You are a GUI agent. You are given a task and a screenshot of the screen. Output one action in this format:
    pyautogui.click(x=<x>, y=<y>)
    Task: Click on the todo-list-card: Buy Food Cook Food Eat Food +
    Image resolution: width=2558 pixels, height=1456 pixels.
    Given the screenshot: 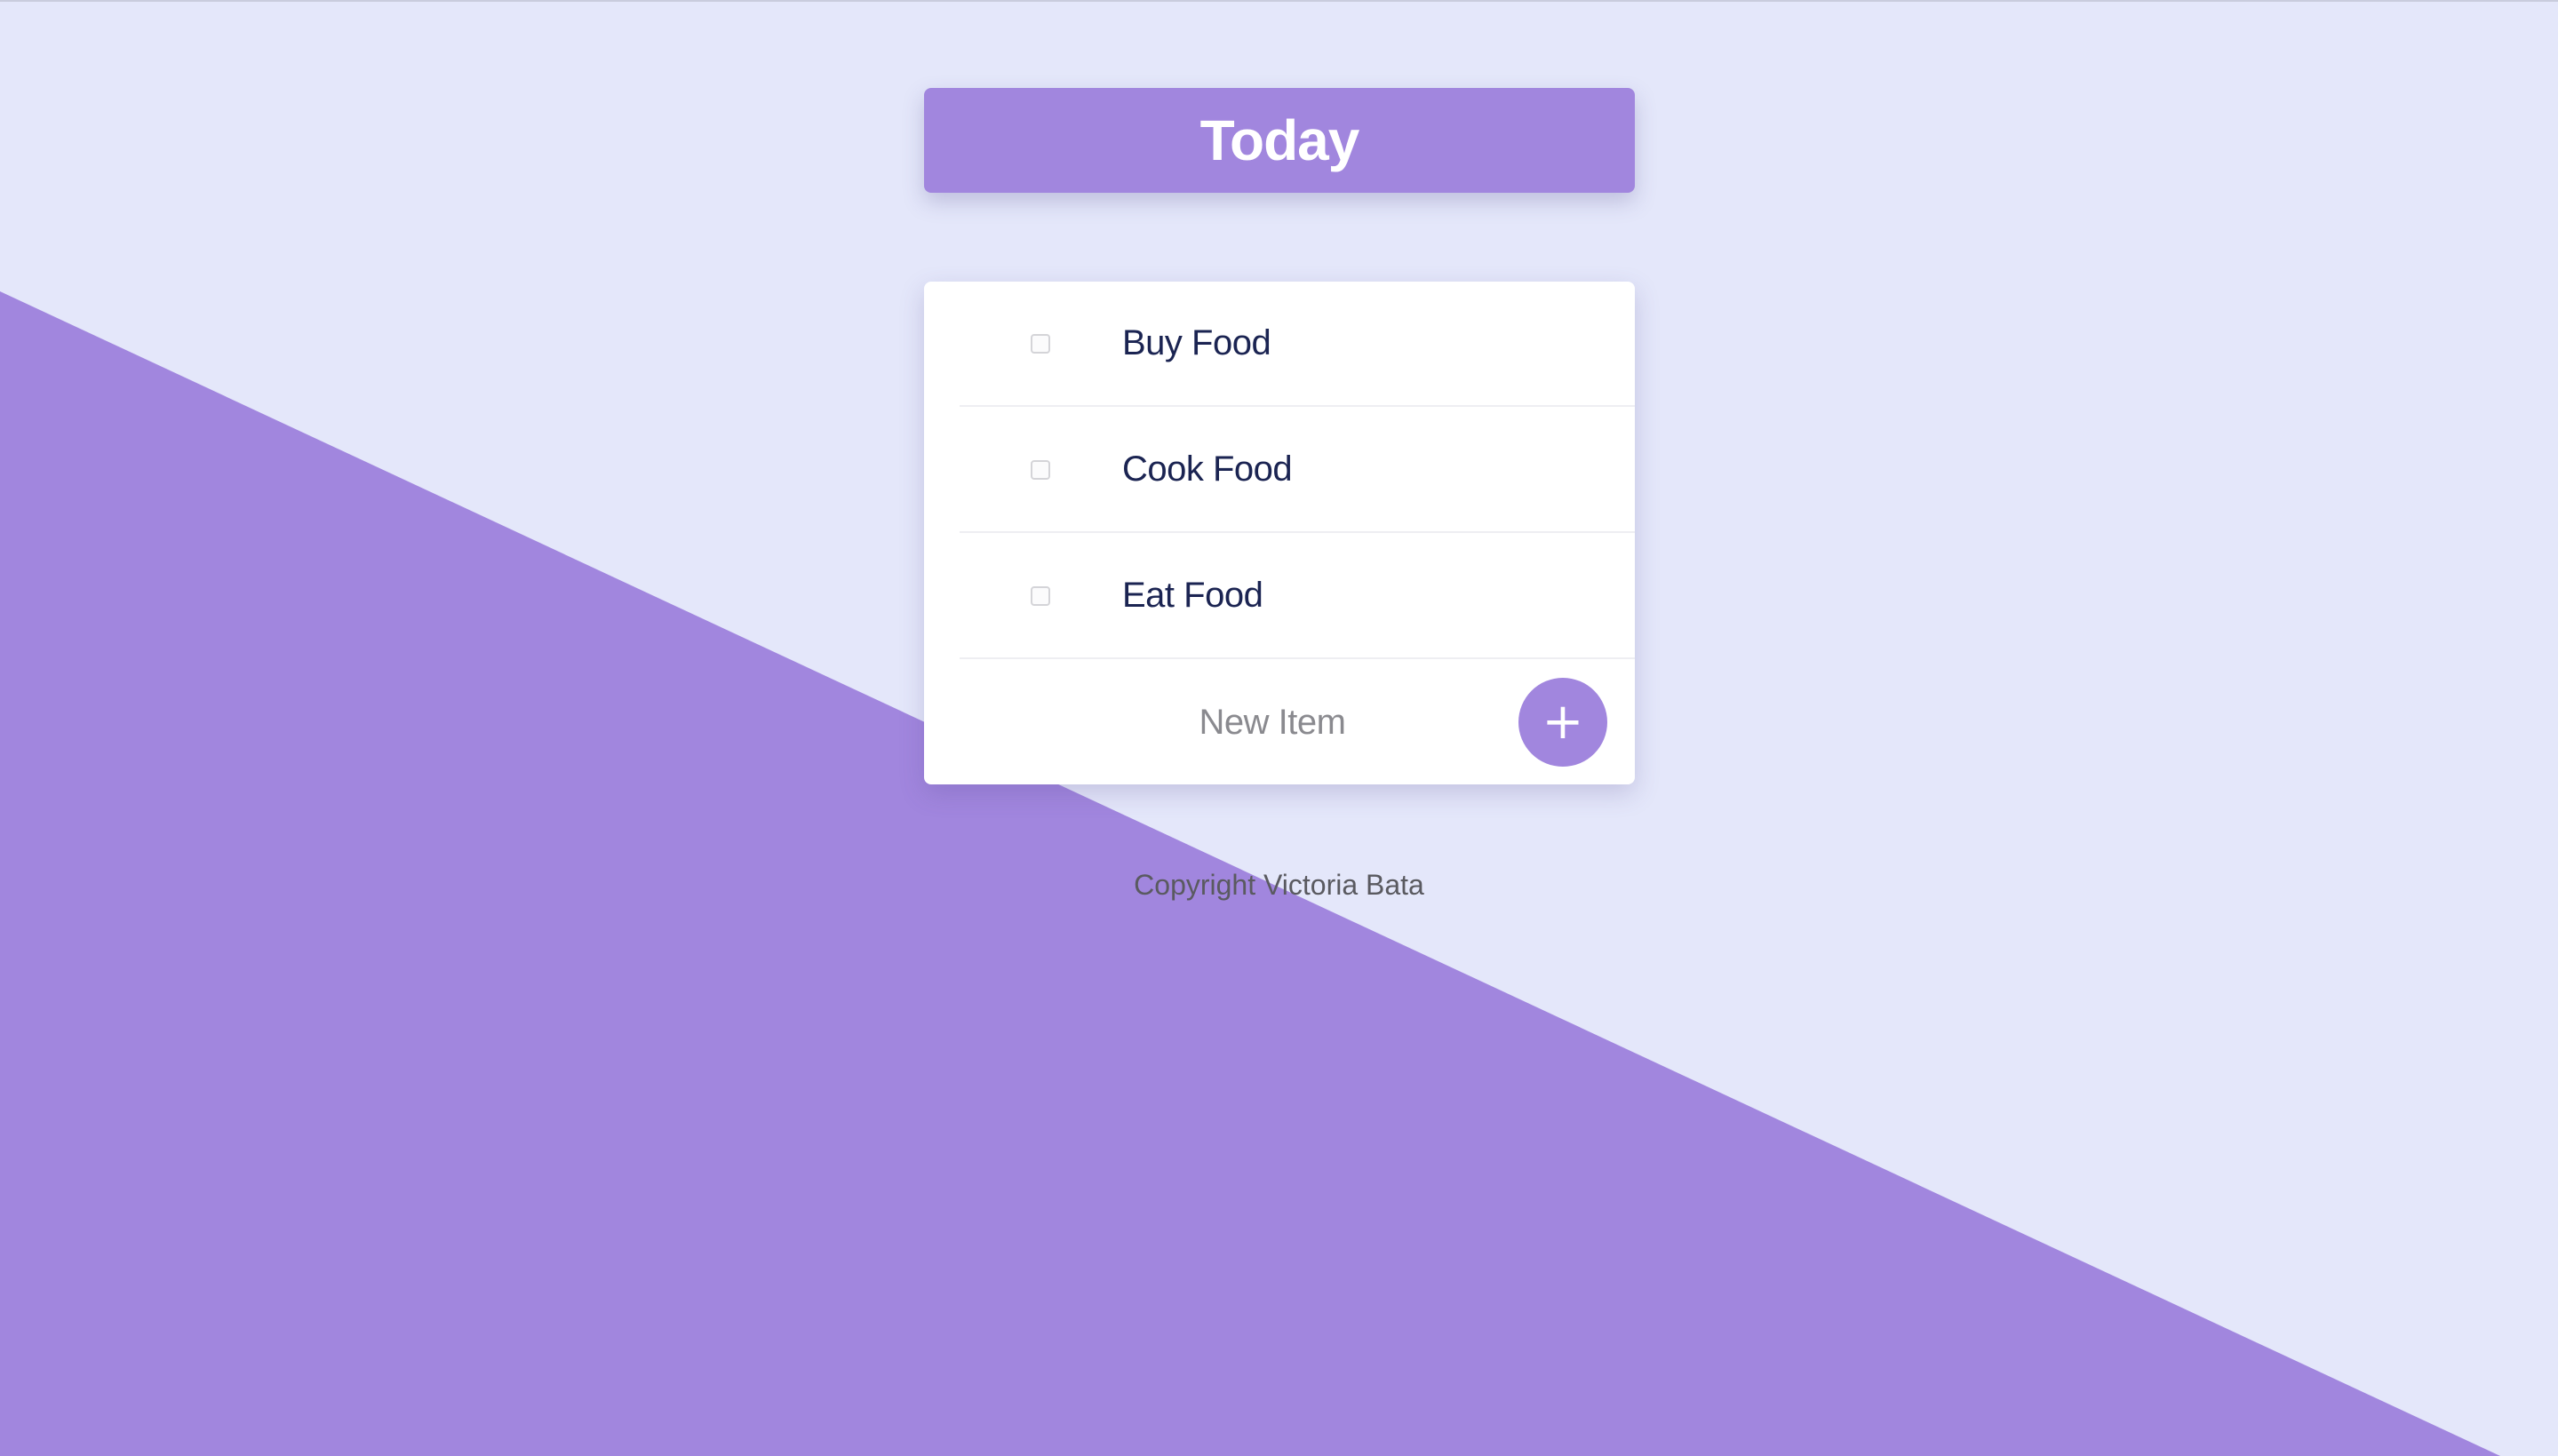 What is the action you would take?
    pyautogui.click(x=1279, y=533)
    